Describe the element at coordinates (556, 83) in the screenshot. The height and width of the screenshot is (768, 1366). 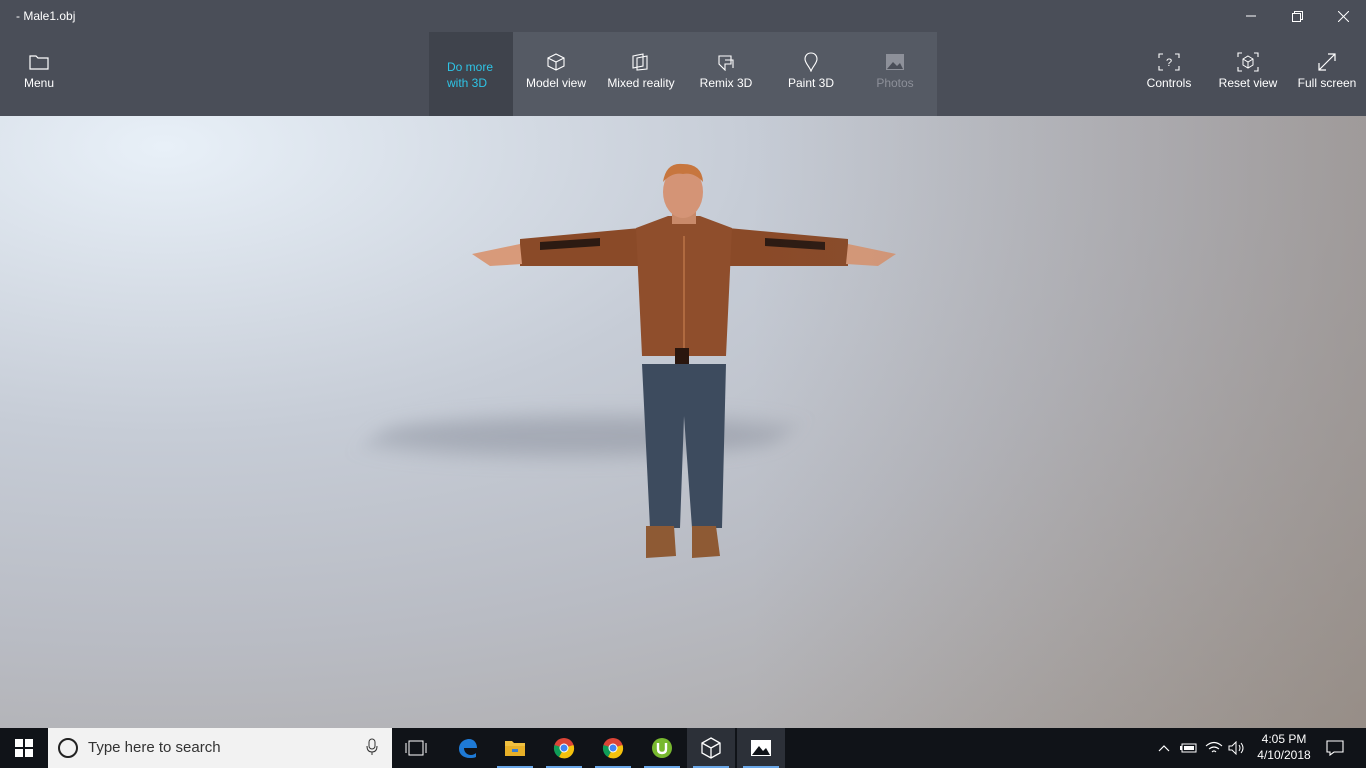
I see `model-view-label: Model view` at that location.